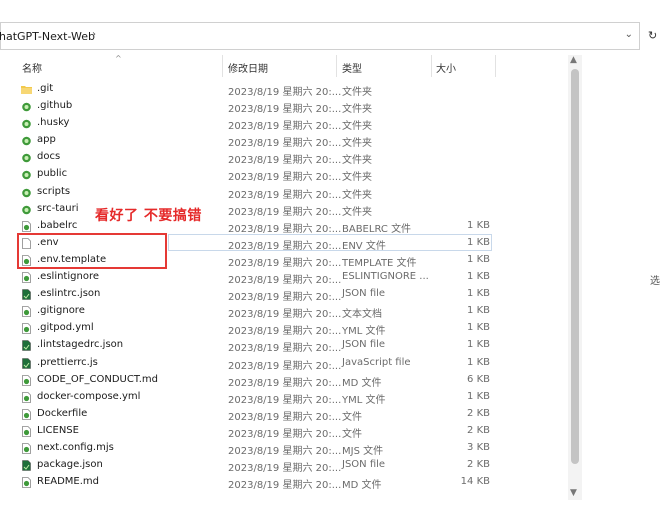 This screenshot has width=660, height=505. I want to click on file-type: MD 文件, so click(362, 486).